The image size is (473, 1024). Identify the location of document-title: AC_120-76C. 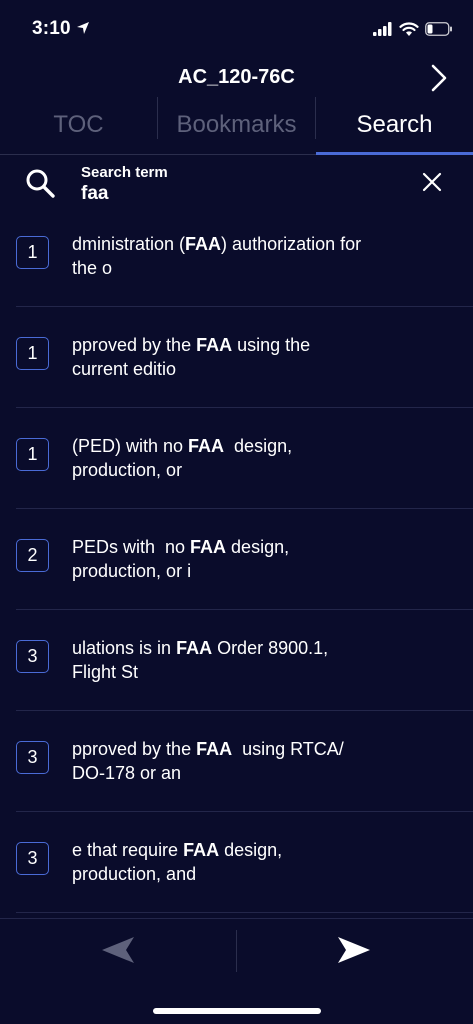
(236, 77).